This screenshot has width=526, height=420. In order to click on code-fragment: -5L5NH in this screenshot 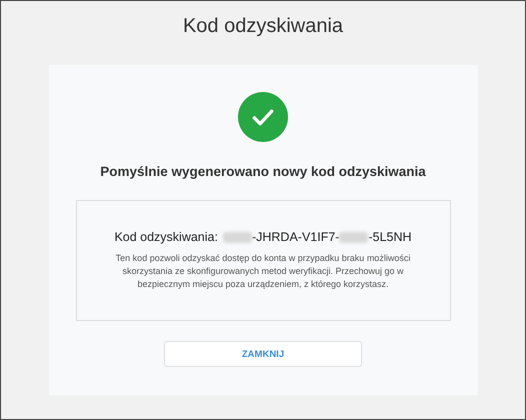, I will do `click(390, 237)`.